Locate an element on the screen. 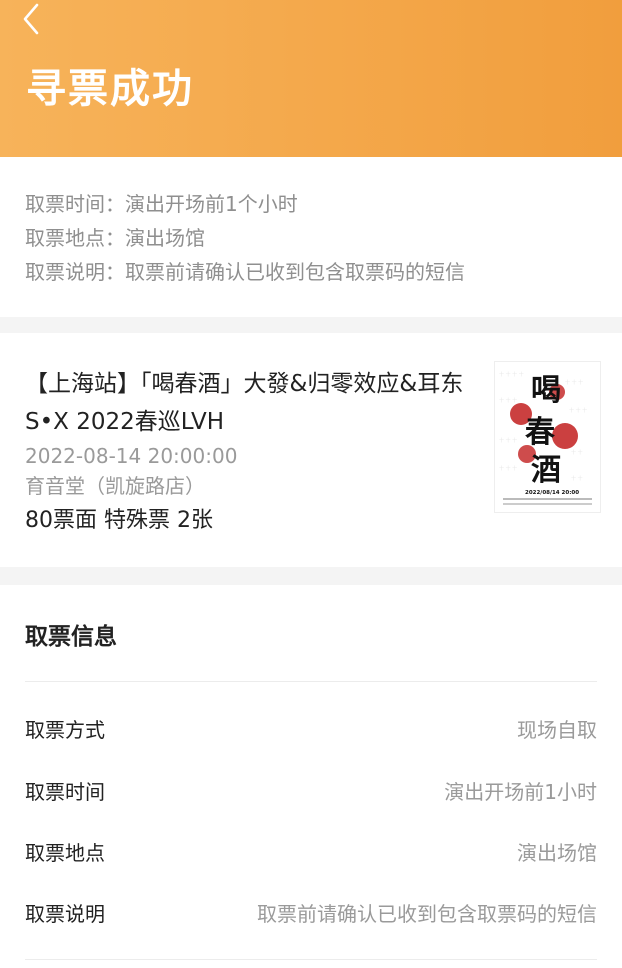  notice-label: 取票说明： is located at coordinates (75, 272).